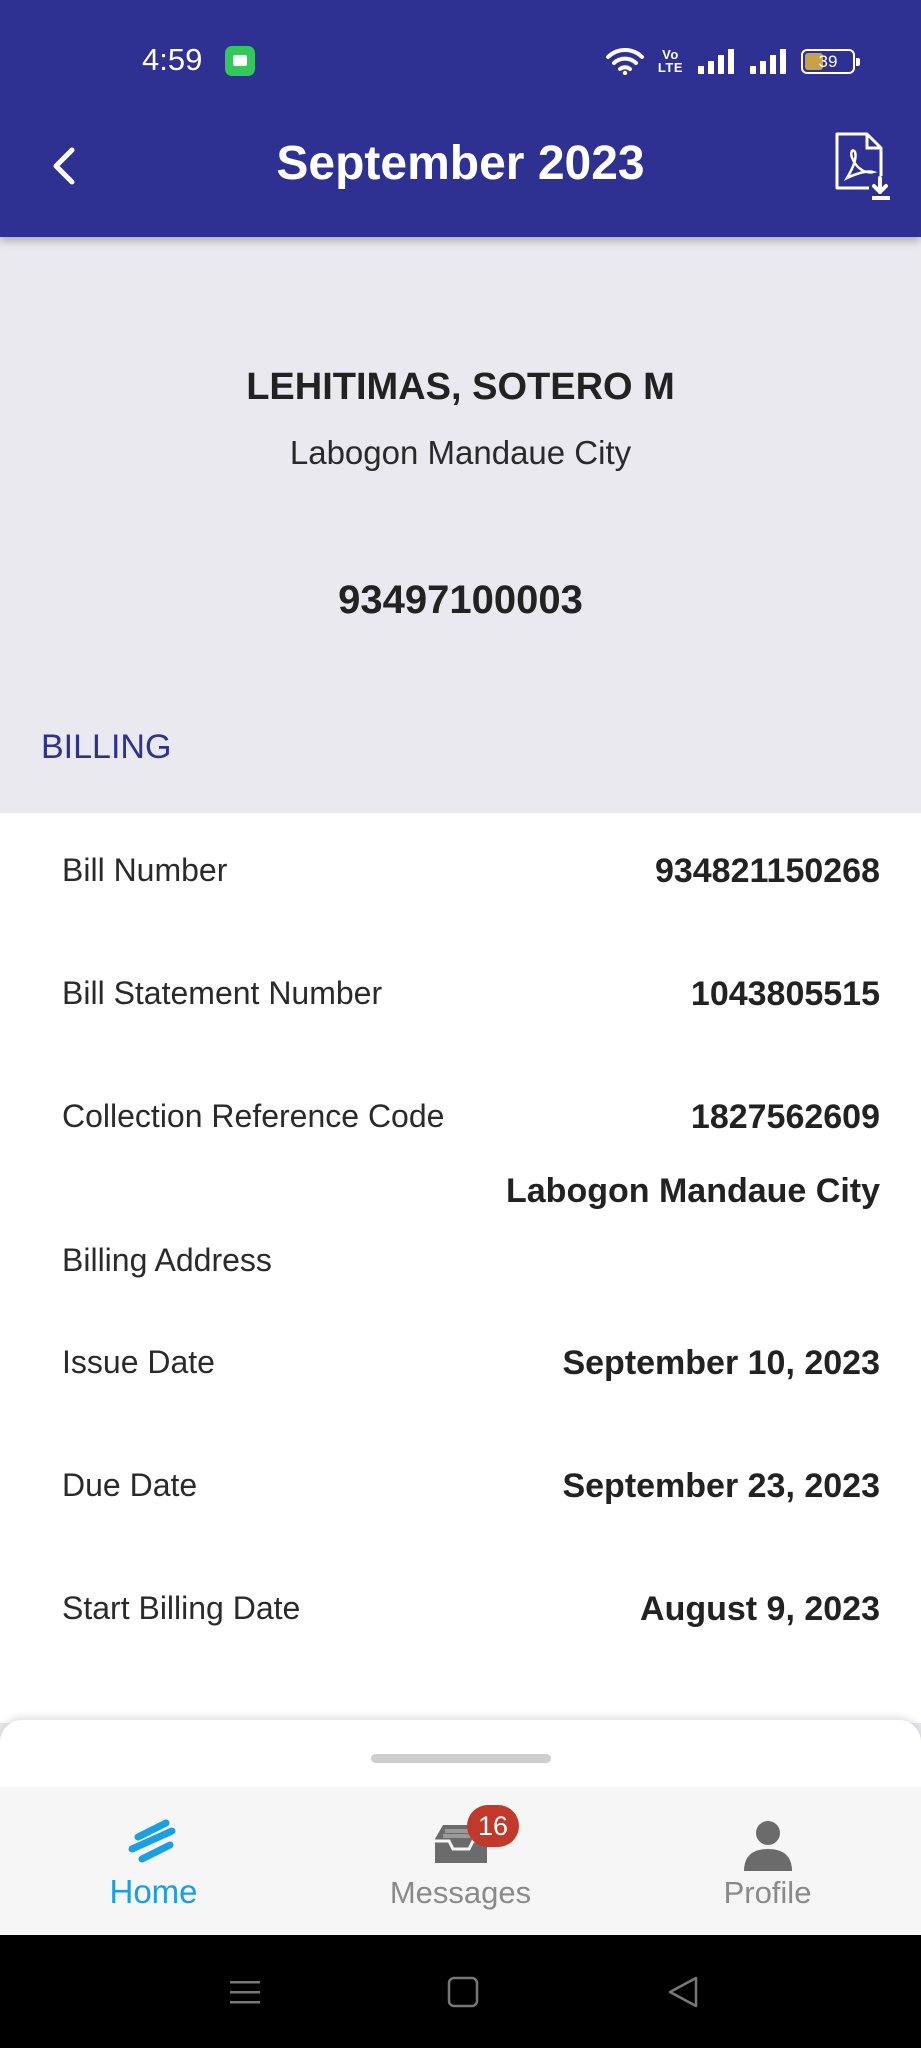  What do you see at coordinates (493, 1826) in the screenshot?
I see `messages-badge: 16` at bounding box center [493, 1826].